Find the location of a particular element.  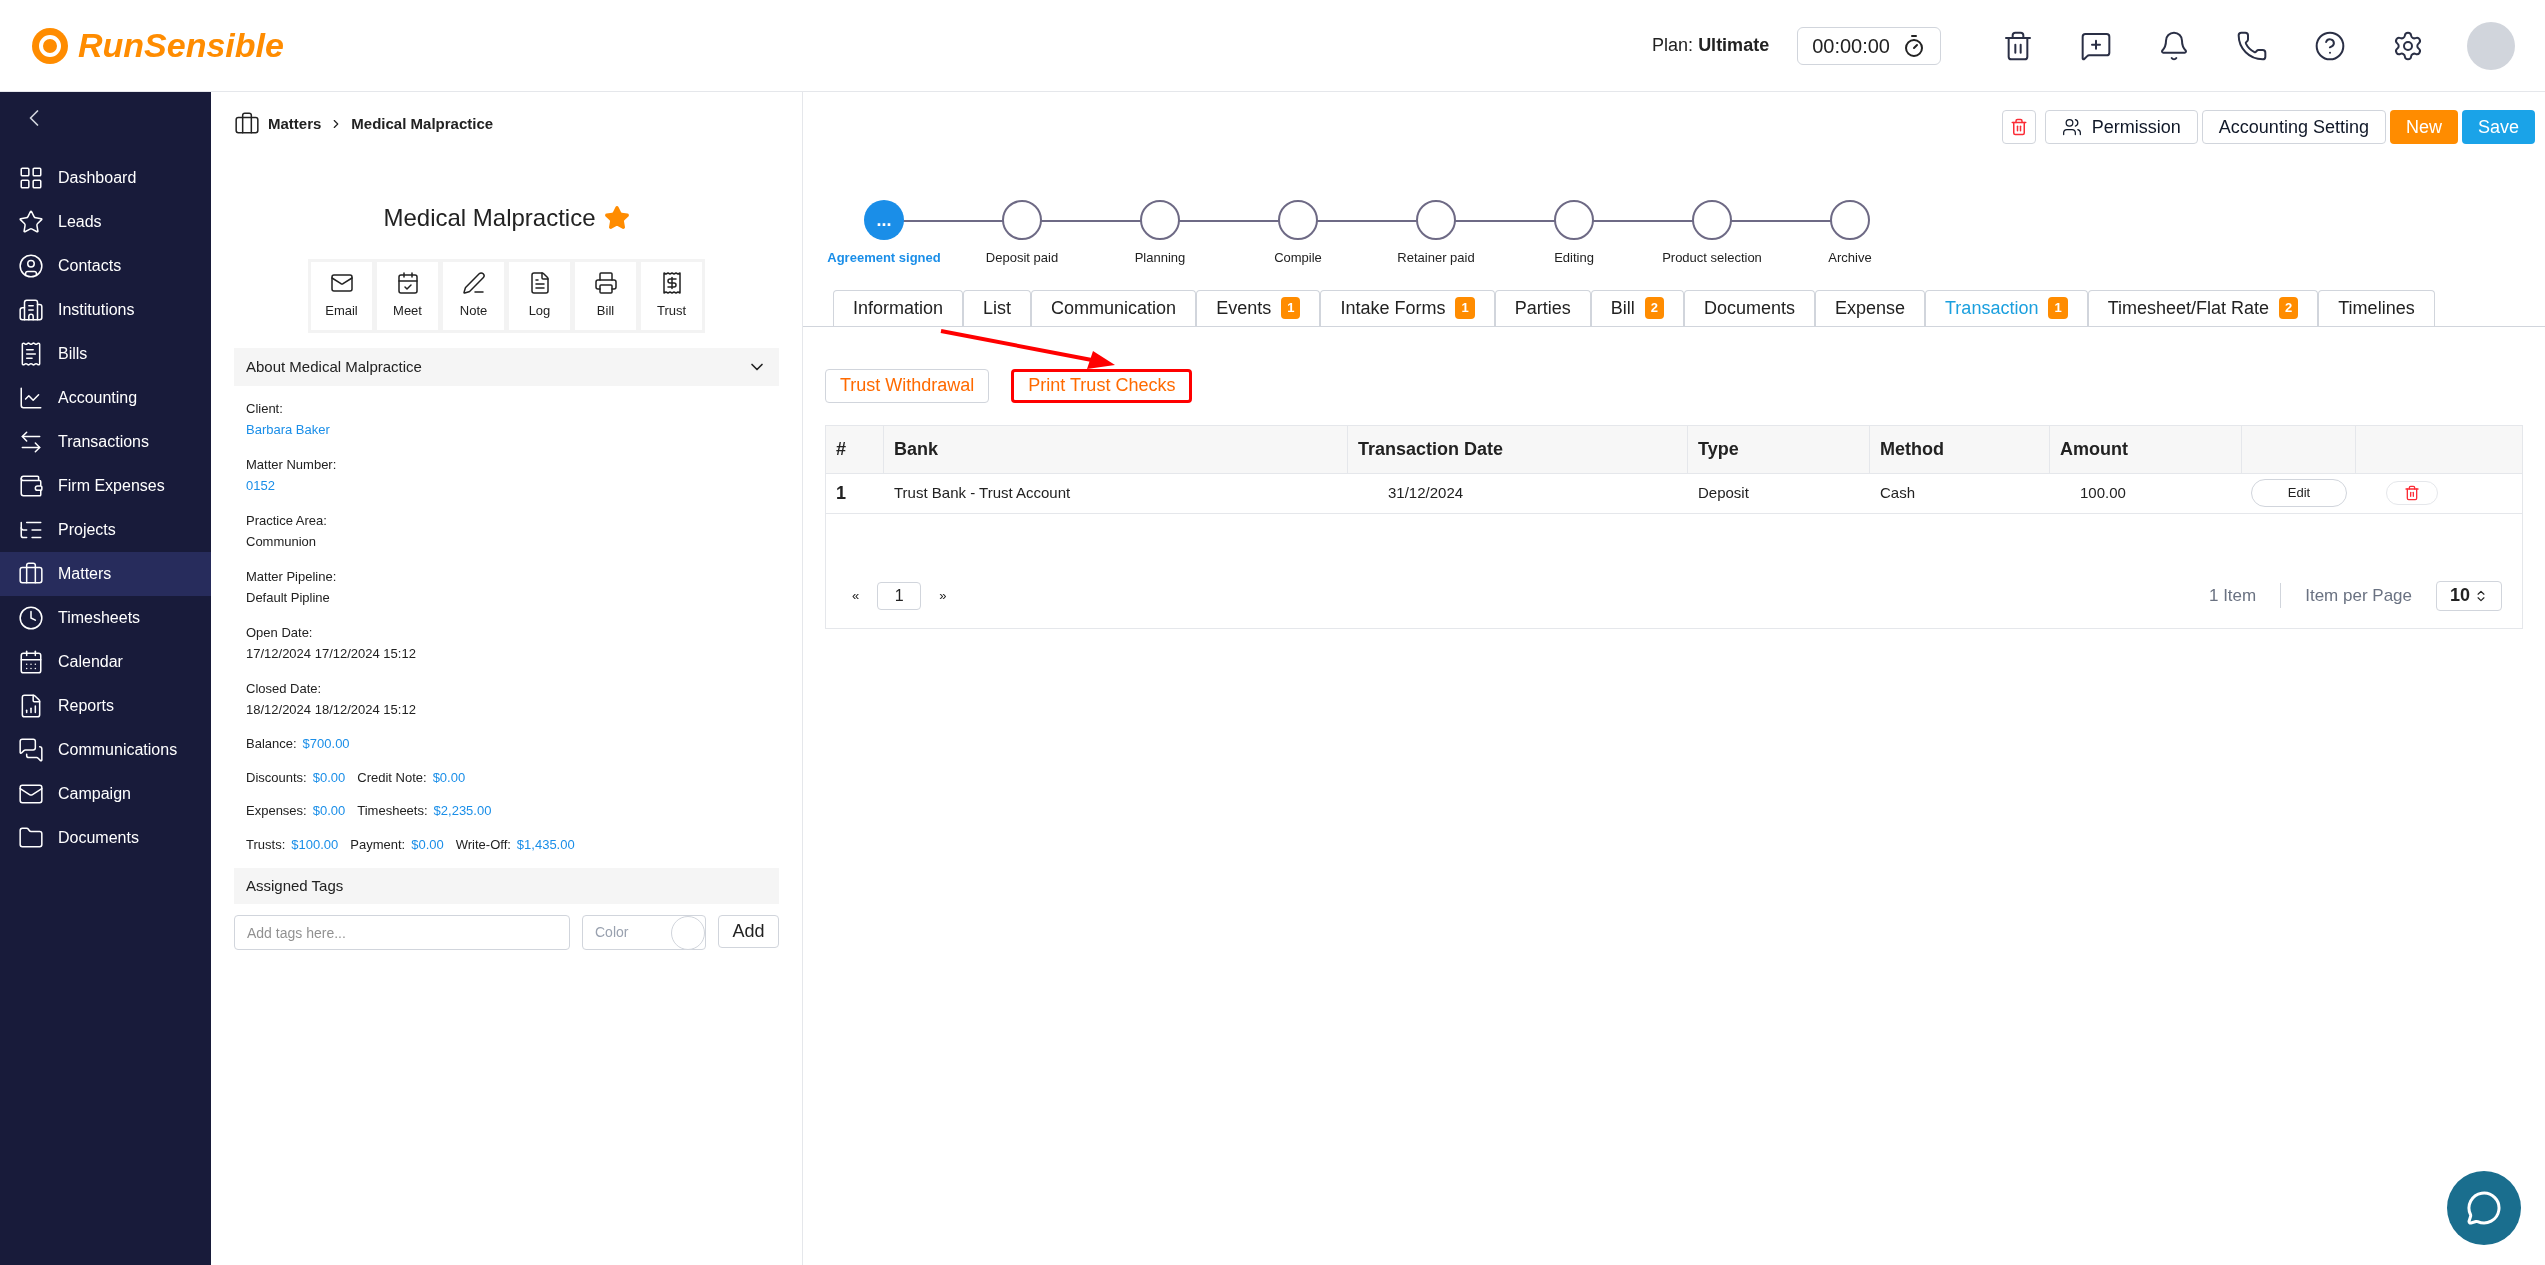

matter-title: Medical Malpractice is located at coordinates (489, 218).